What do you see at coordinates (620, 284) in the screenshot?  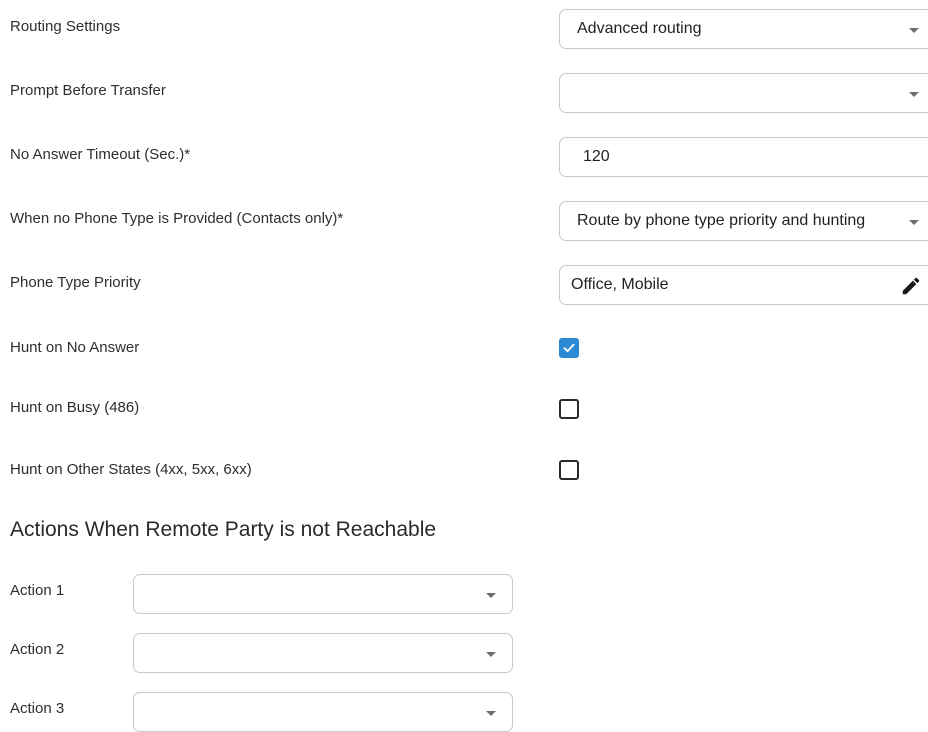 I see `phone-type-priority-value: Office, Mobile` at bounding box center [620, 284].